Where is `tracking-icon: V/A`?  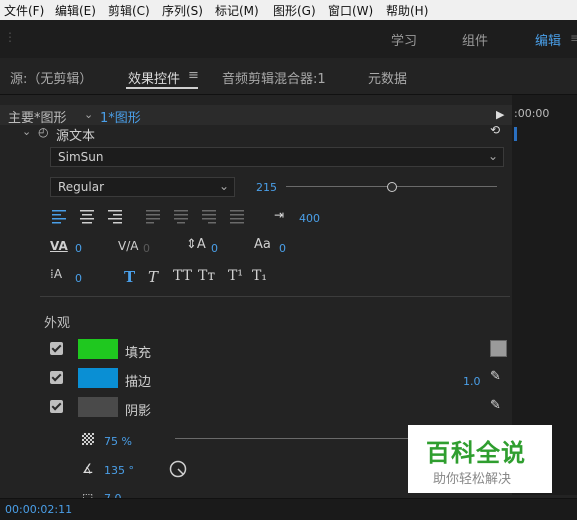
tracking-icon: V/A is located at coordinates (128, 246).